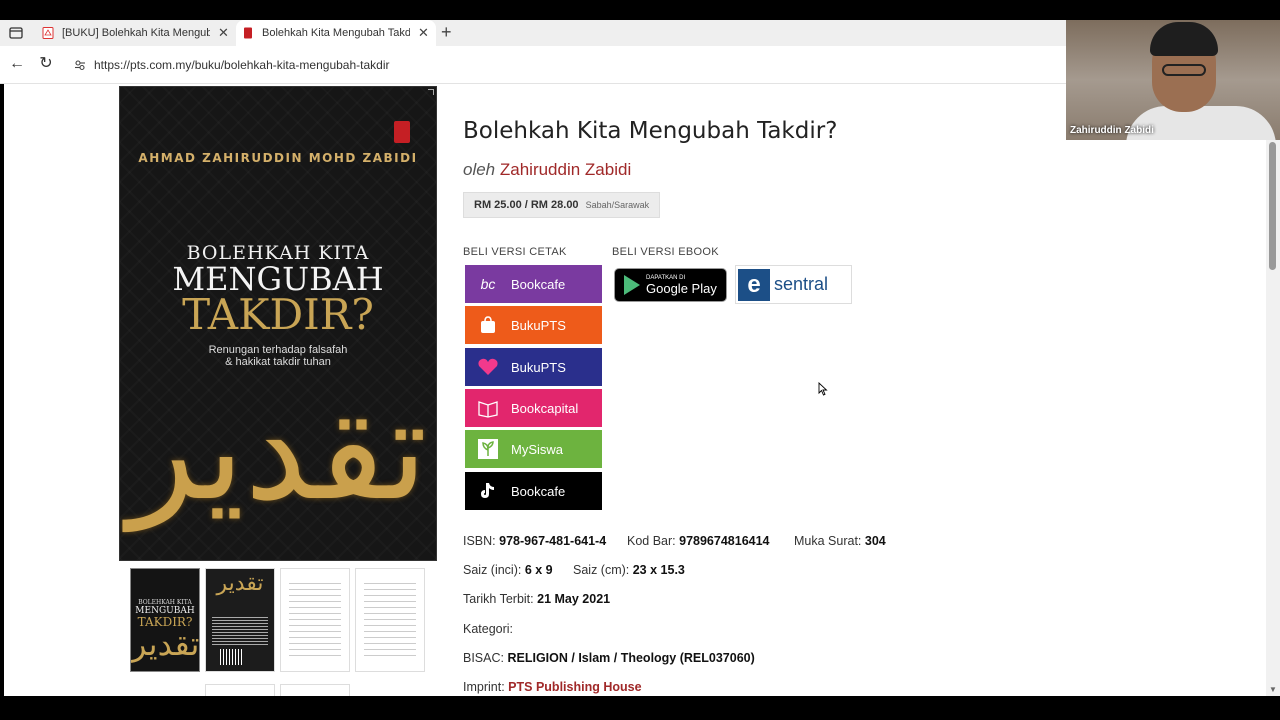 The image size is (1280, 720). I want to click on print-version-label: BELI VERSI CETAK, so click(515, 252).